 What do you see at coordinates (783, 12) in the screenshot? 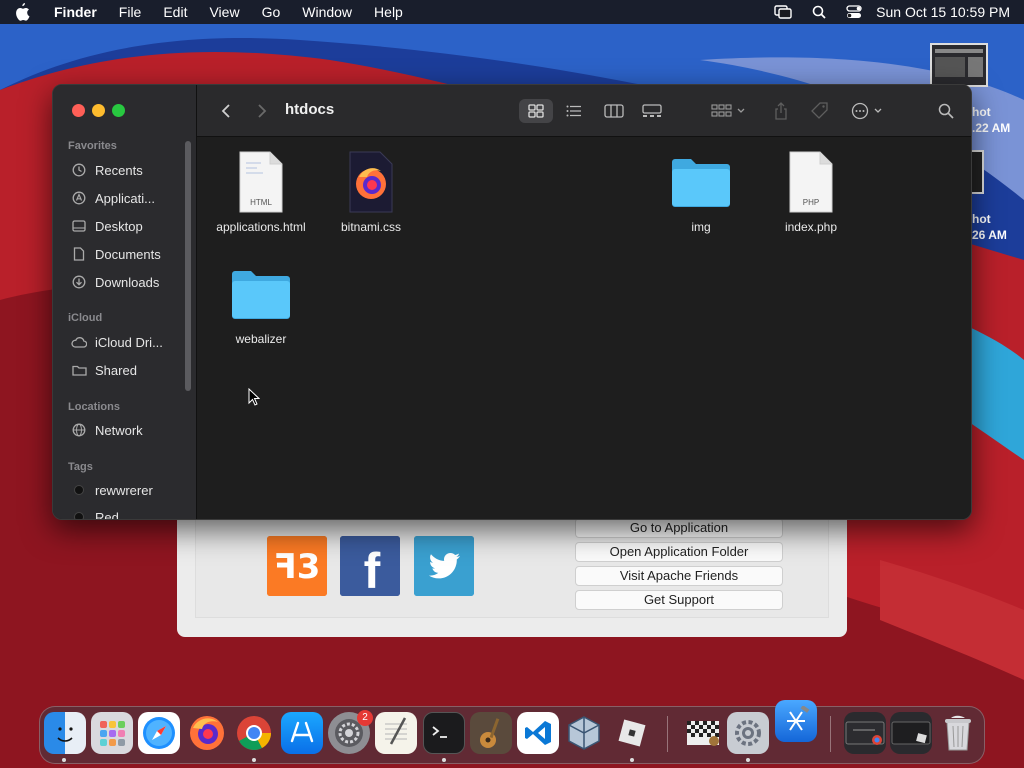
I see `screen-mirroring-icon` at bounding box center [783, 12].